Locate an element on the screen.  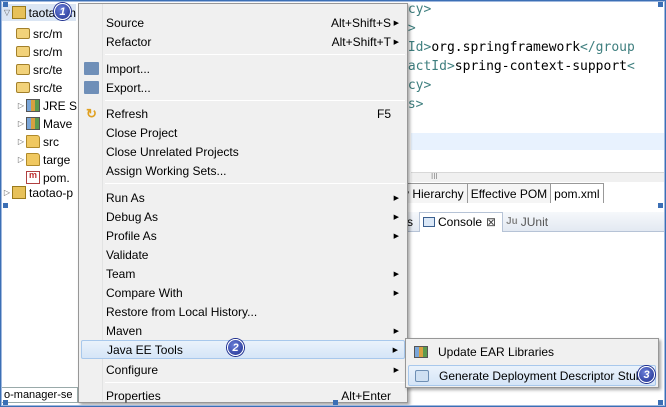
callout-badge-3: 3 is located at coordinates (646, 374).